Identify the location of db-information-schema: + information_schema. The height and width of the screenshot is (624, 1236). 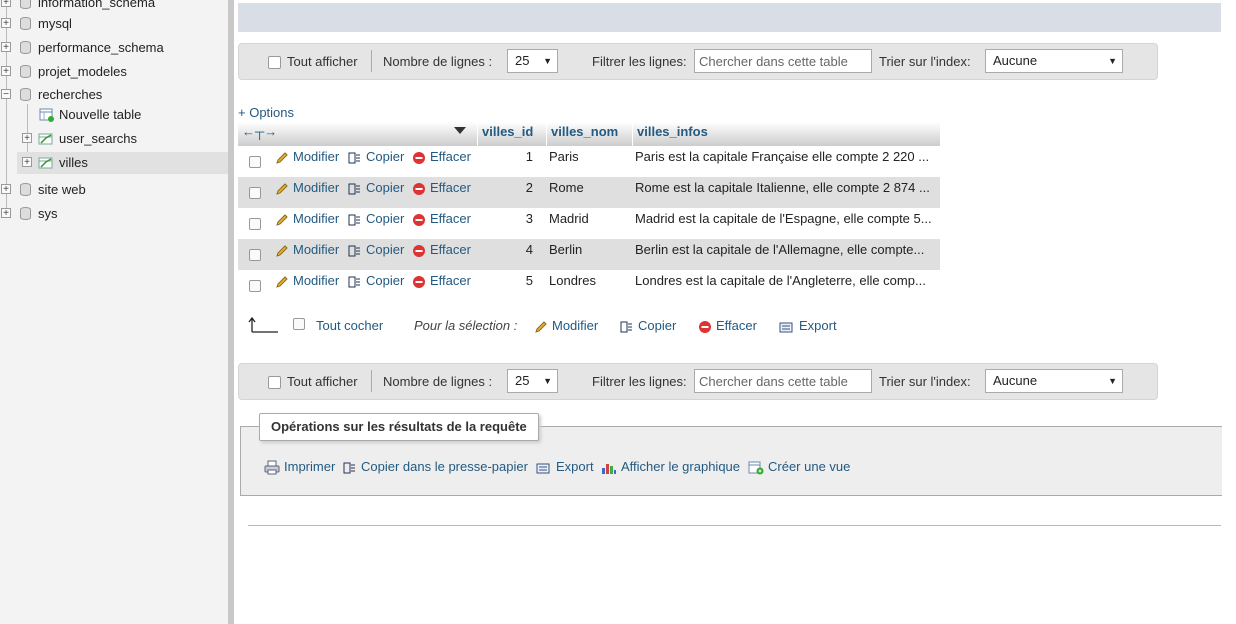
(114, 7).